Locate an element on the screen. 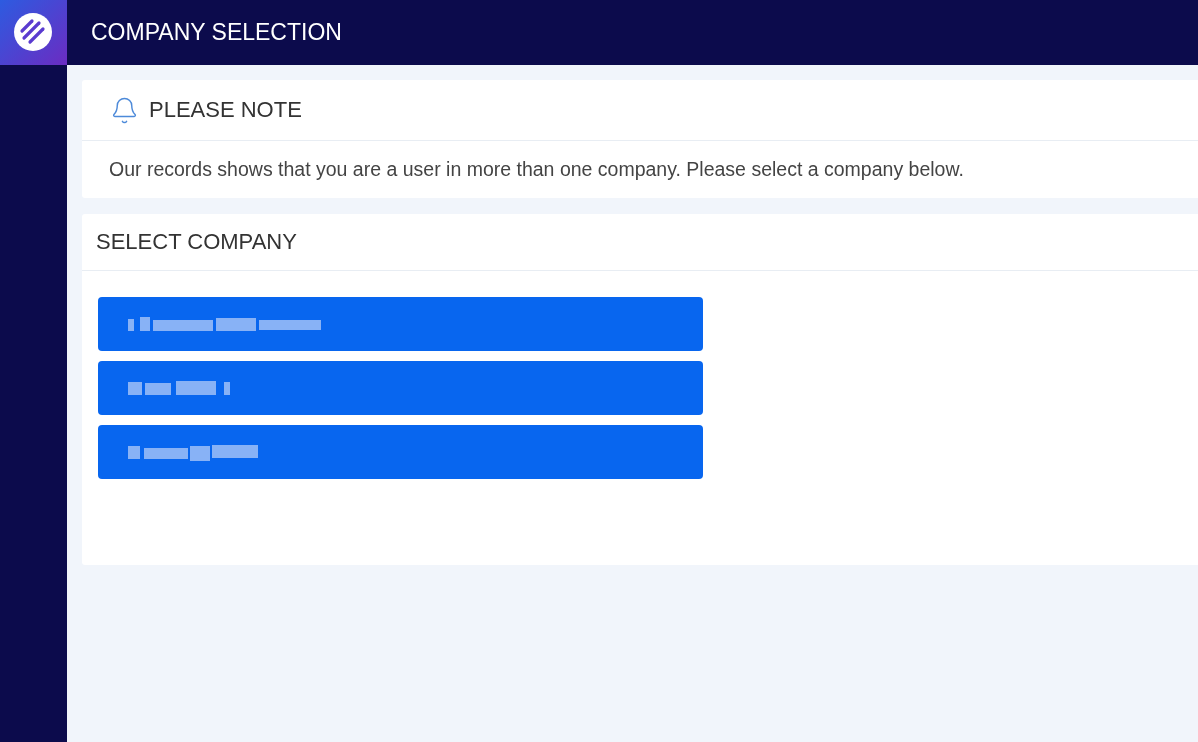 This screenshot has width=1198, height=742. panel-title: SELECT COMPANY is located at coordinates (196, 242).